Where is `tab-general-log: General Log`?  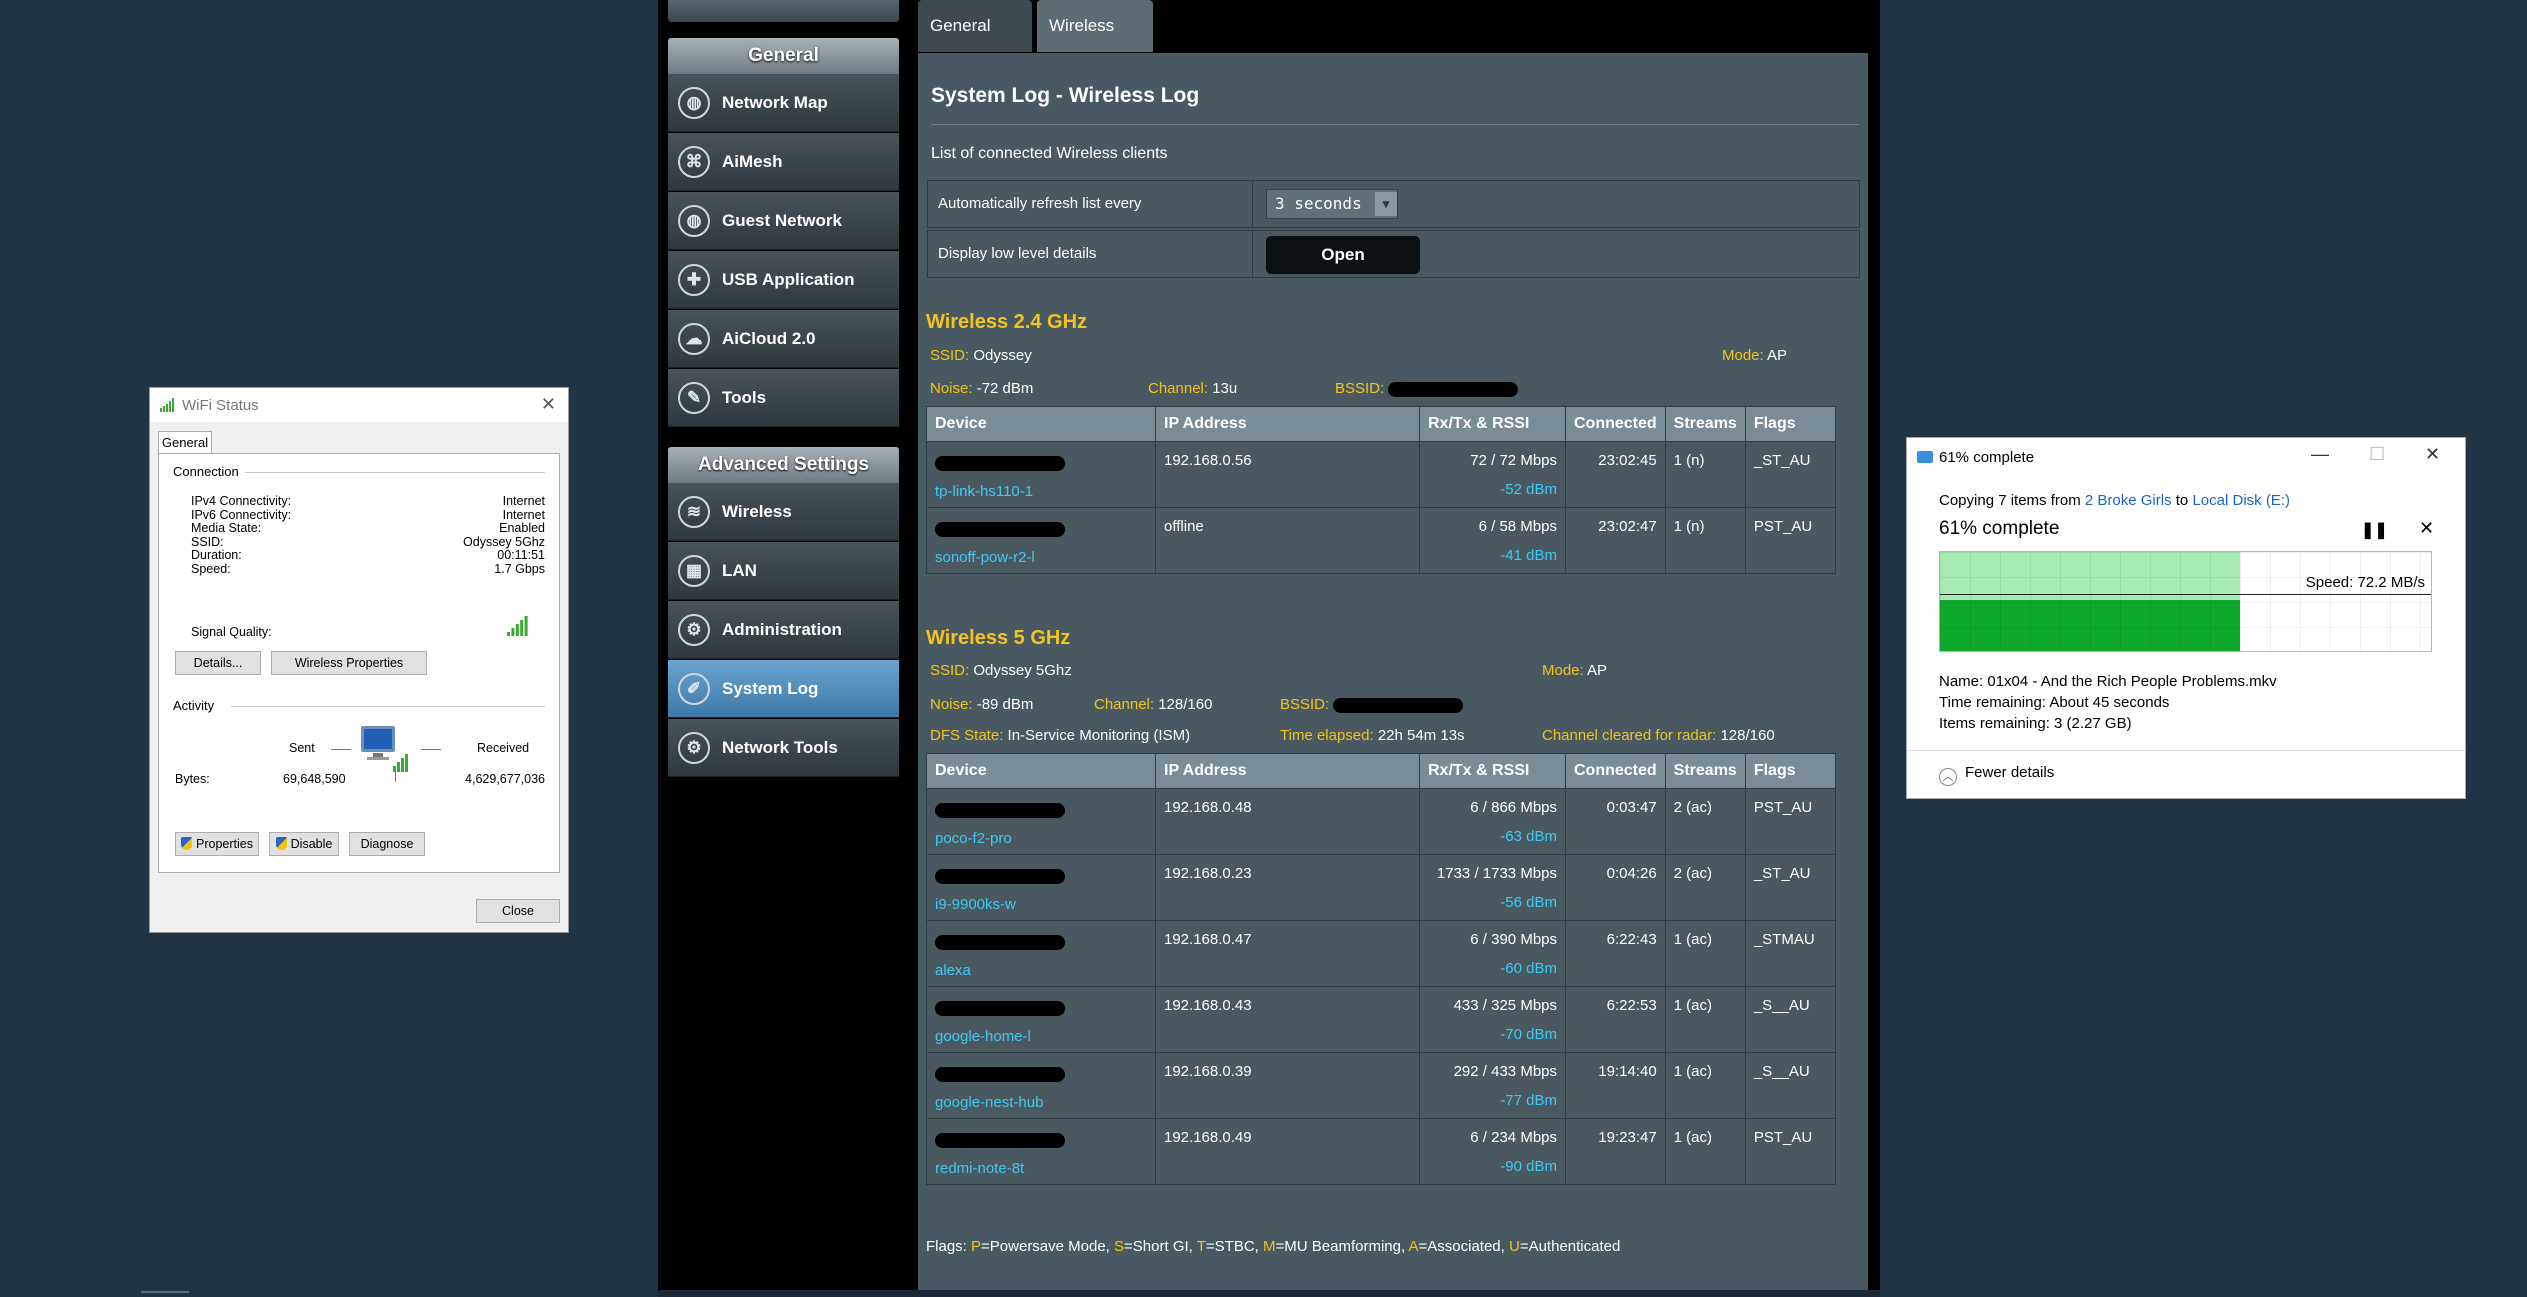 tab-general-log: General Log is located at coordinates (975, 43).